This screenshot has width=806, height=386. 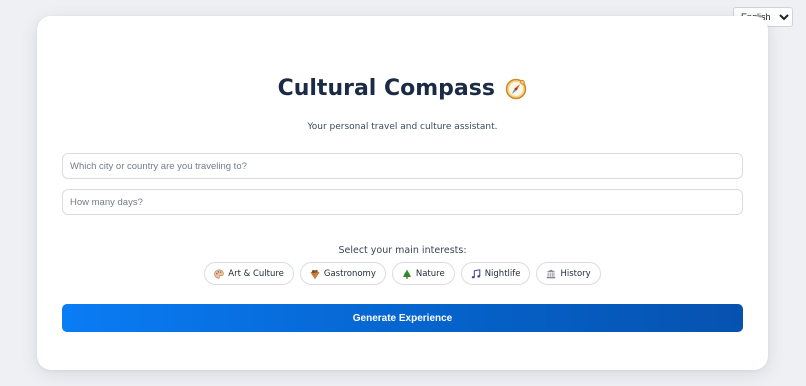 I want to click on generate-experience-button: Generate Experience, so click(x=402, y=318).